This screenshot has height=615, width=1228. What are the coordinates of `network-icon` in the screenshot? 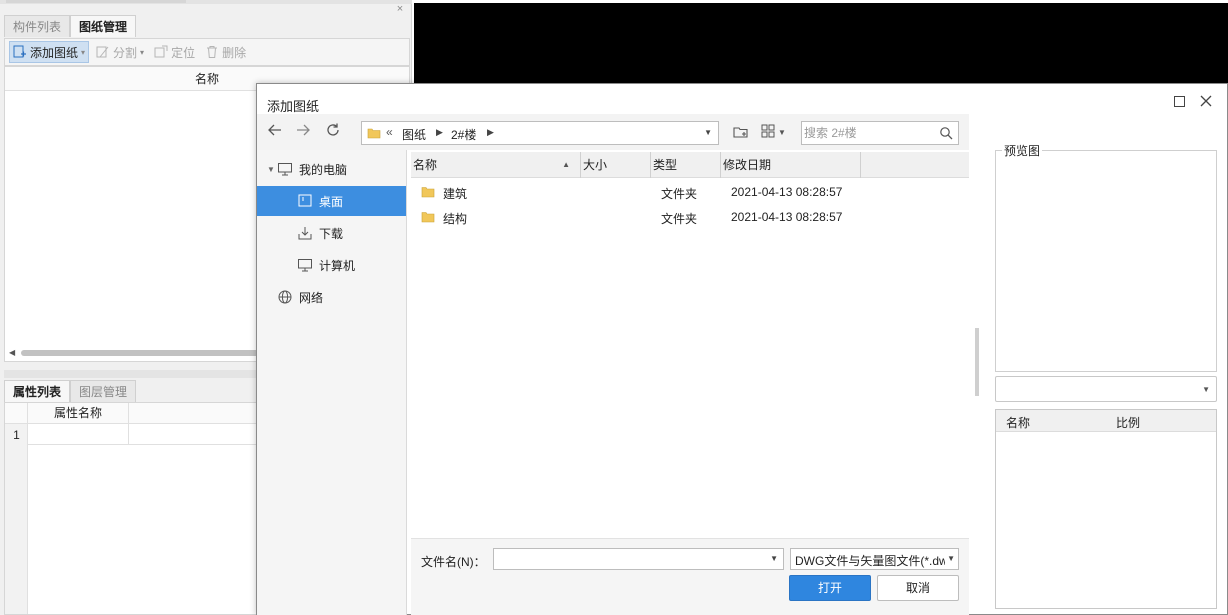 It's located at (285, 297).